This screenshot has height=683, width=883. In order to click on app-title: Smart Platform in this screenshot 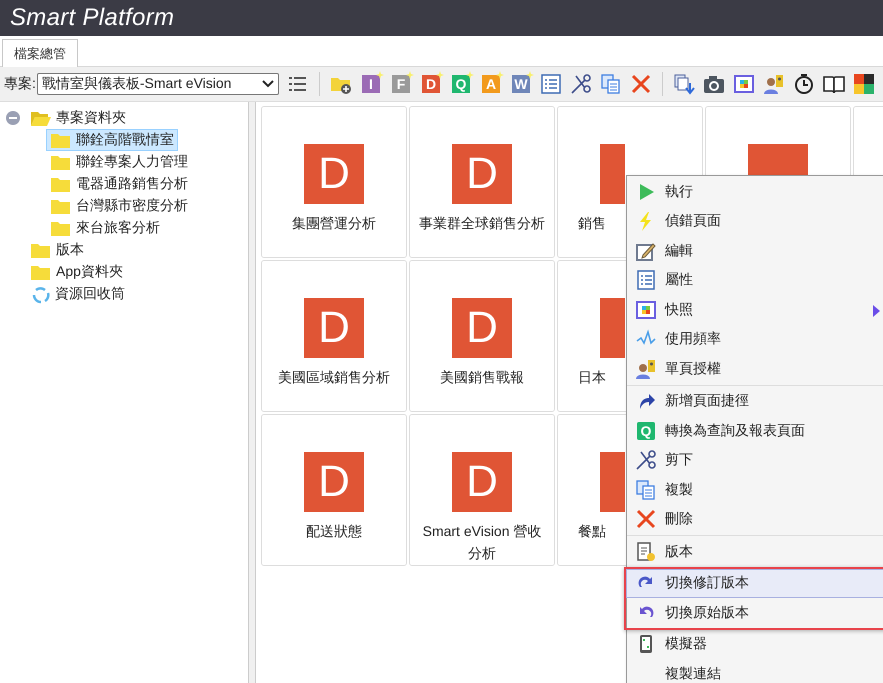, I will do `click(92, 18)`.